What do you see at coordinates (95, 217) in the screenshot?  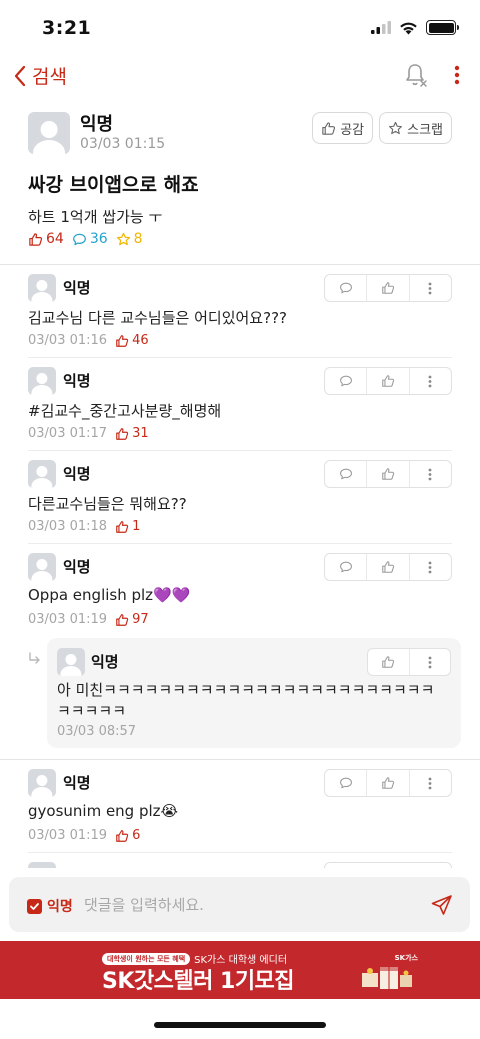 I see `post-body: 하트 1억개 쌉가능 ㅜ` at bounding box center [95, 217].